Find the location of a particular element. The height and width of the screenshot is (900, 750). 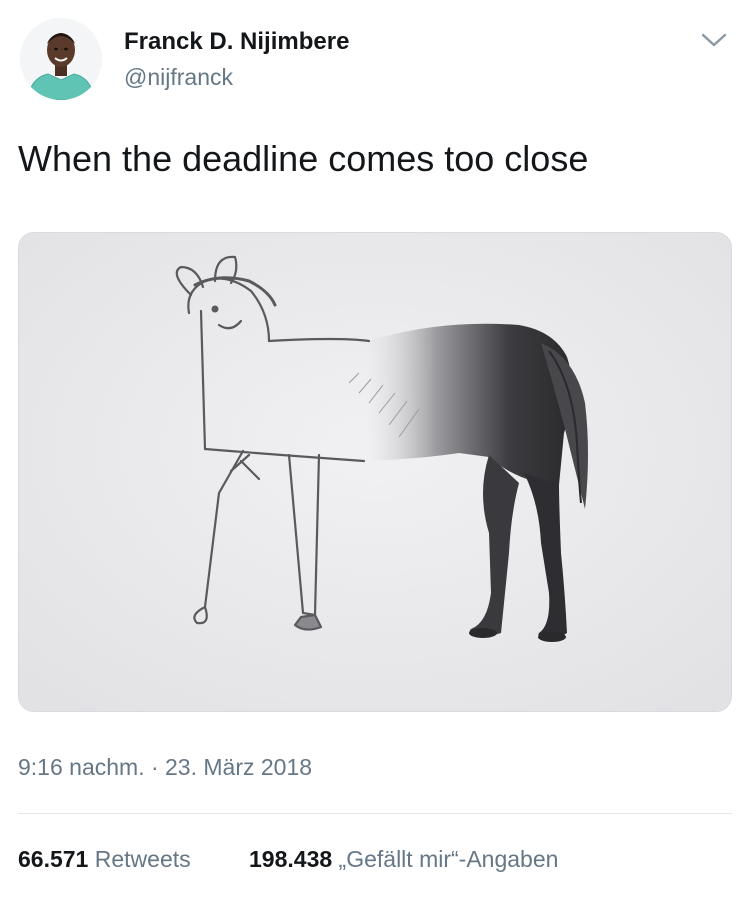

profile-photo-icon is located at coordinates (61, 59).